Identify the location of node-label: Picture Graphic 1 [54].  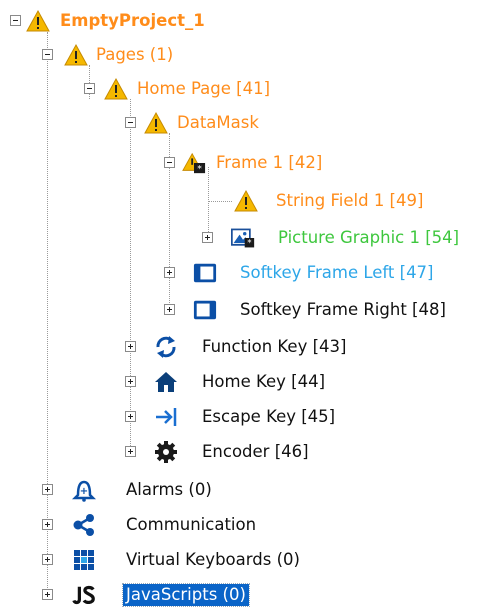
(369, 237).